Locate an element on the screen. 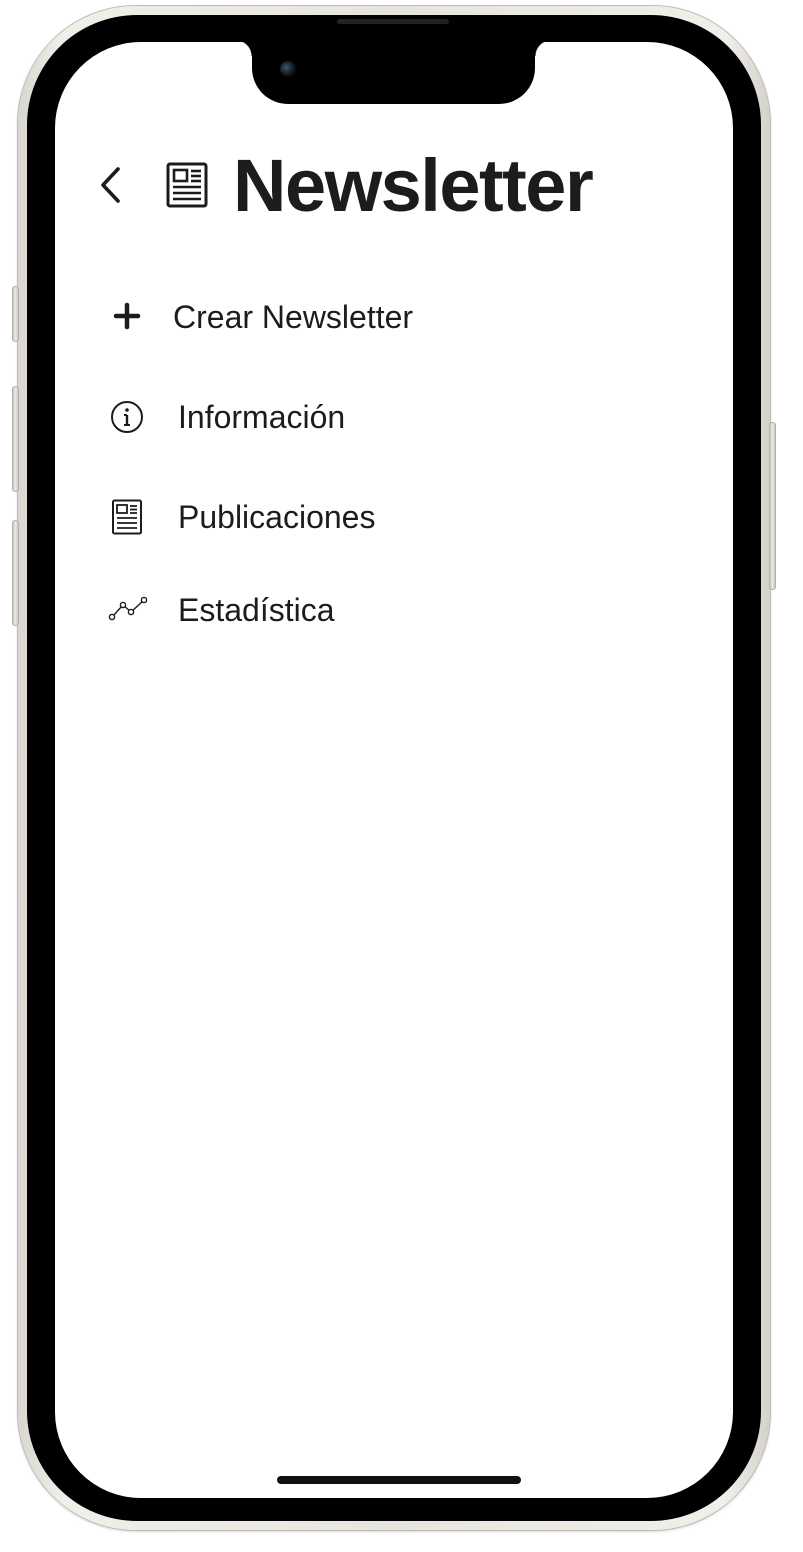 The image size is (803, 1552). front-camera is located at coordinates (288, 69).